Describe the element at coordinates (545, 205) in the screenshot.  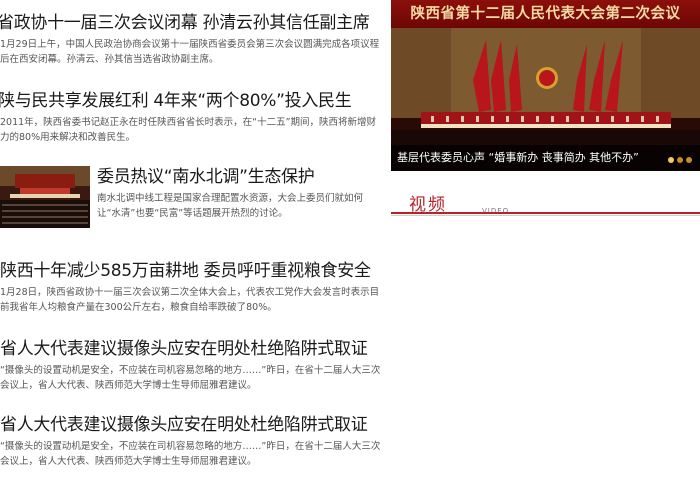
I see `video-section-header: 视频 VIDEO` at that location.